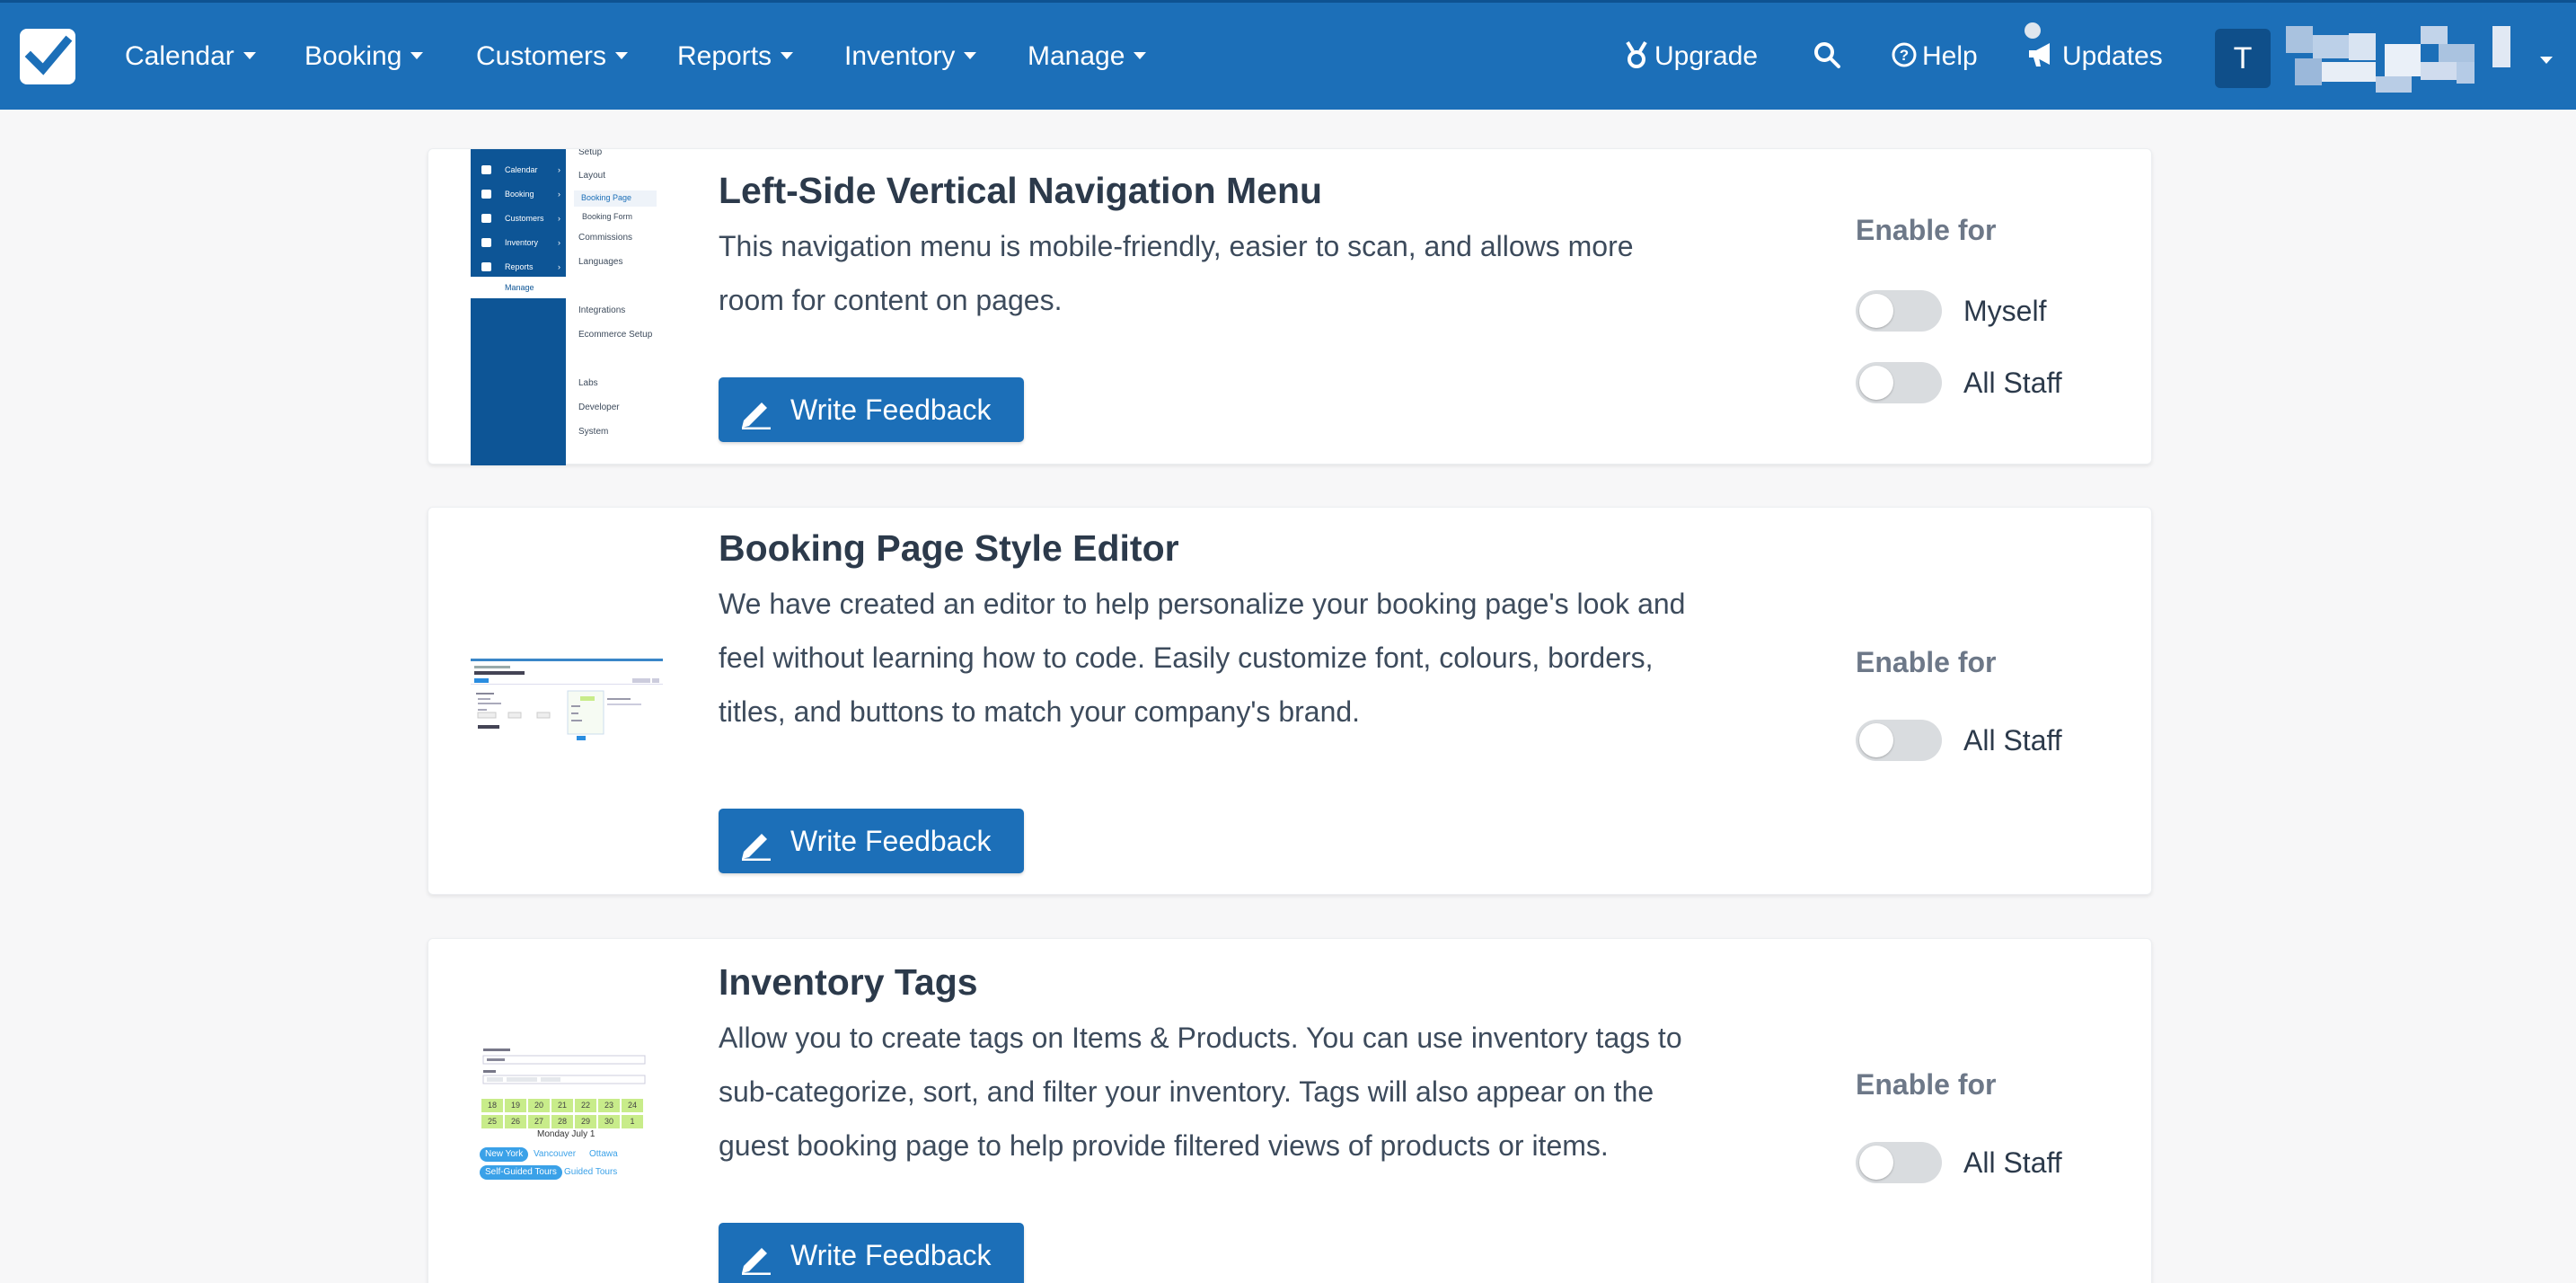 This screenshot has height=1283, width=2576. What do you see at coordinates (518, 194) in the screenshot?
I see `preview-sidebar-item: Booking ›` at bounding box center [518, 194].